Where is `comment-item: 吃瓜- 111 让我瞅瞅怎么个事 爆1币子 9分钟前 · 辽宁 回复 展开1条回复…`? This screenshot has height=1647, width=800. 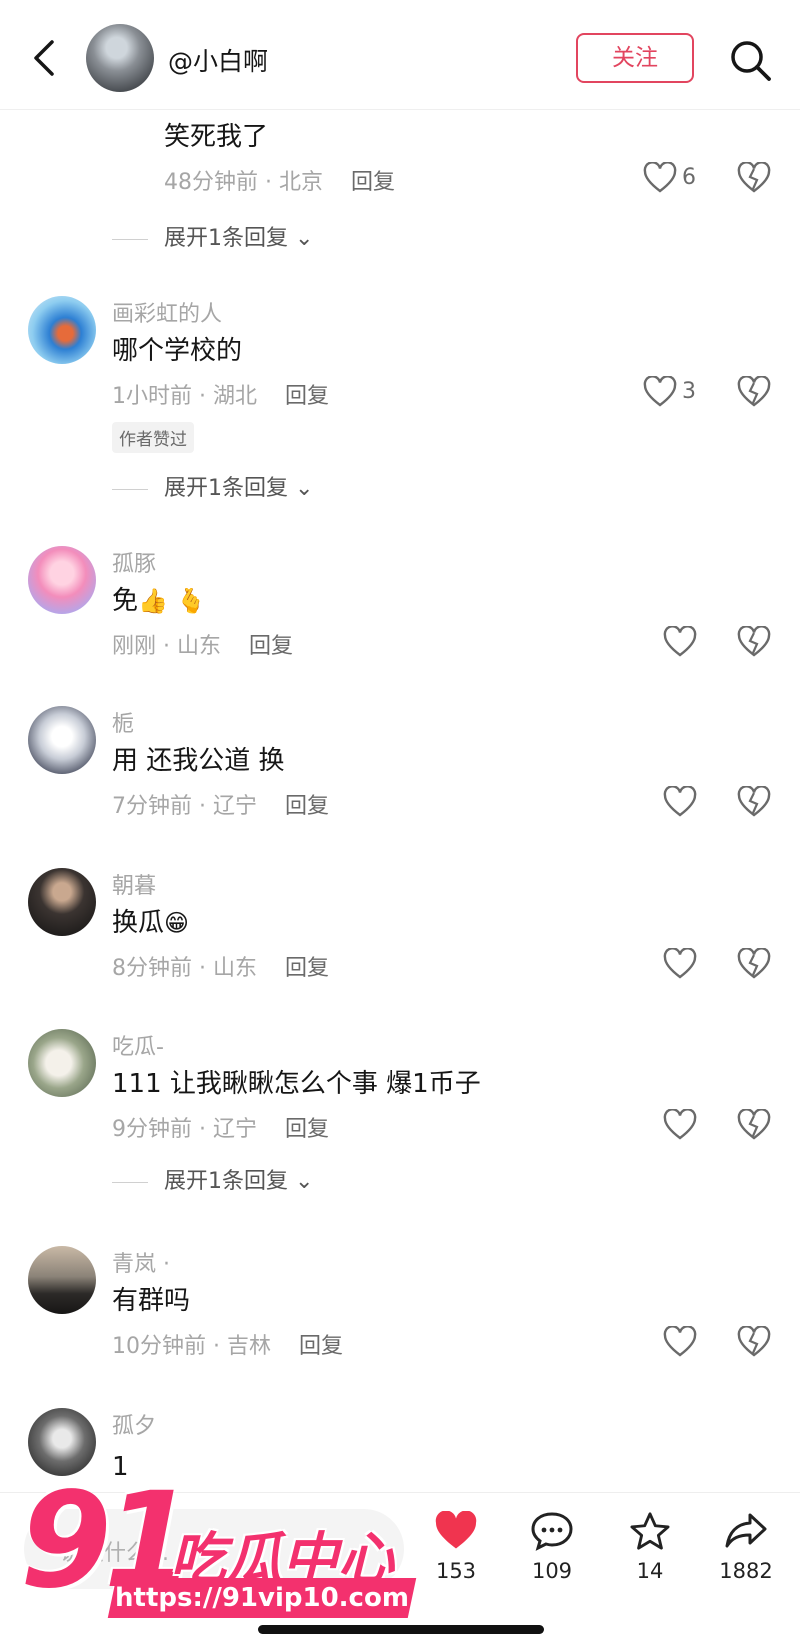
comment-item: 吃瓜- 111 让我瞅瞅怎么个事 爆1币子 9分钟前 · 辽宁 回复 展开1条回复… is located at coordinates (400, 1123).